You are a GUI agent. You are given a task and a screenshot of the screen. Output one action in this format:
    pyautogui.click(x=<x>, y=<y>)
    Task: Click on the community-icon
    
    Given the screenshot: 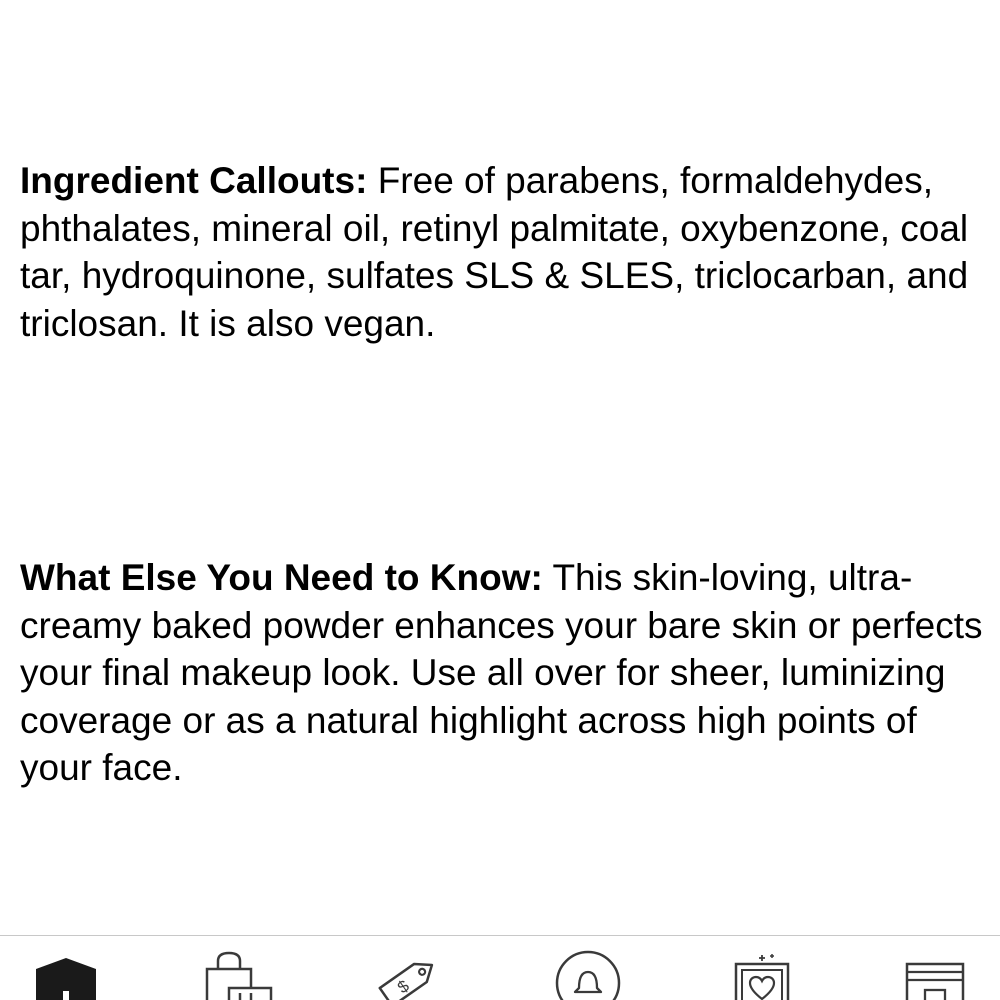 What is the action you would take?
    pyautogui.click(x=588, y=975)
    